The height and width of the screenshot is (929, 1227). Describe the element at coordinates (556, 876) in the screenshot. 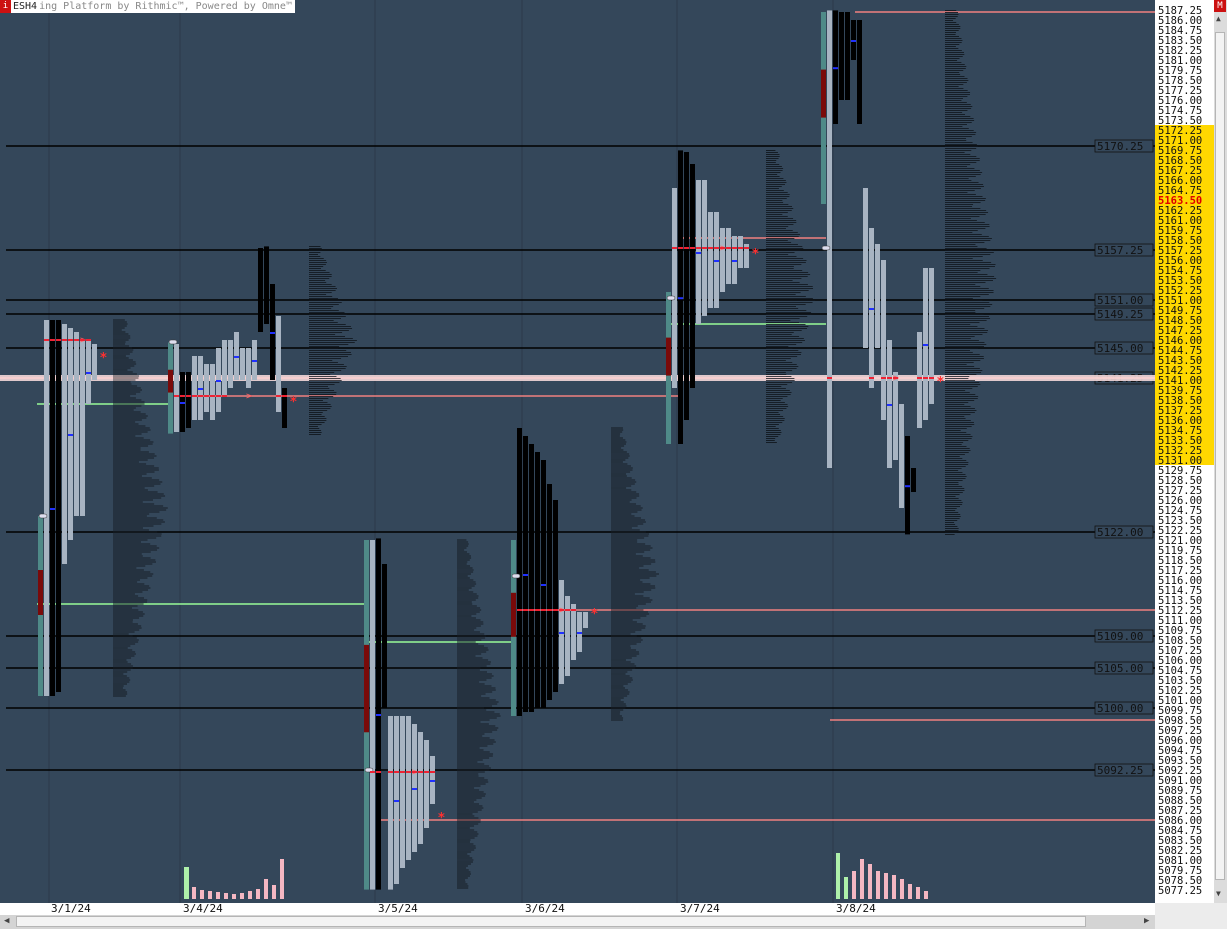

I see `volume-histogram` at that location.